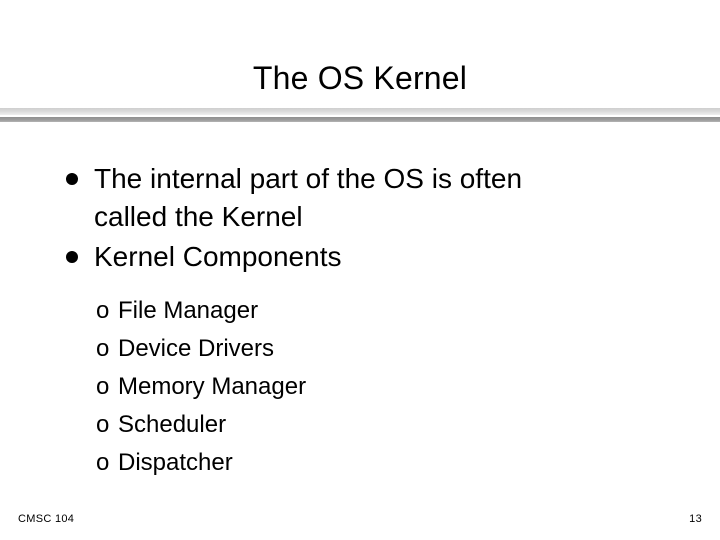  I want to click on page-title: The OS Kernel, so click(360, 78).